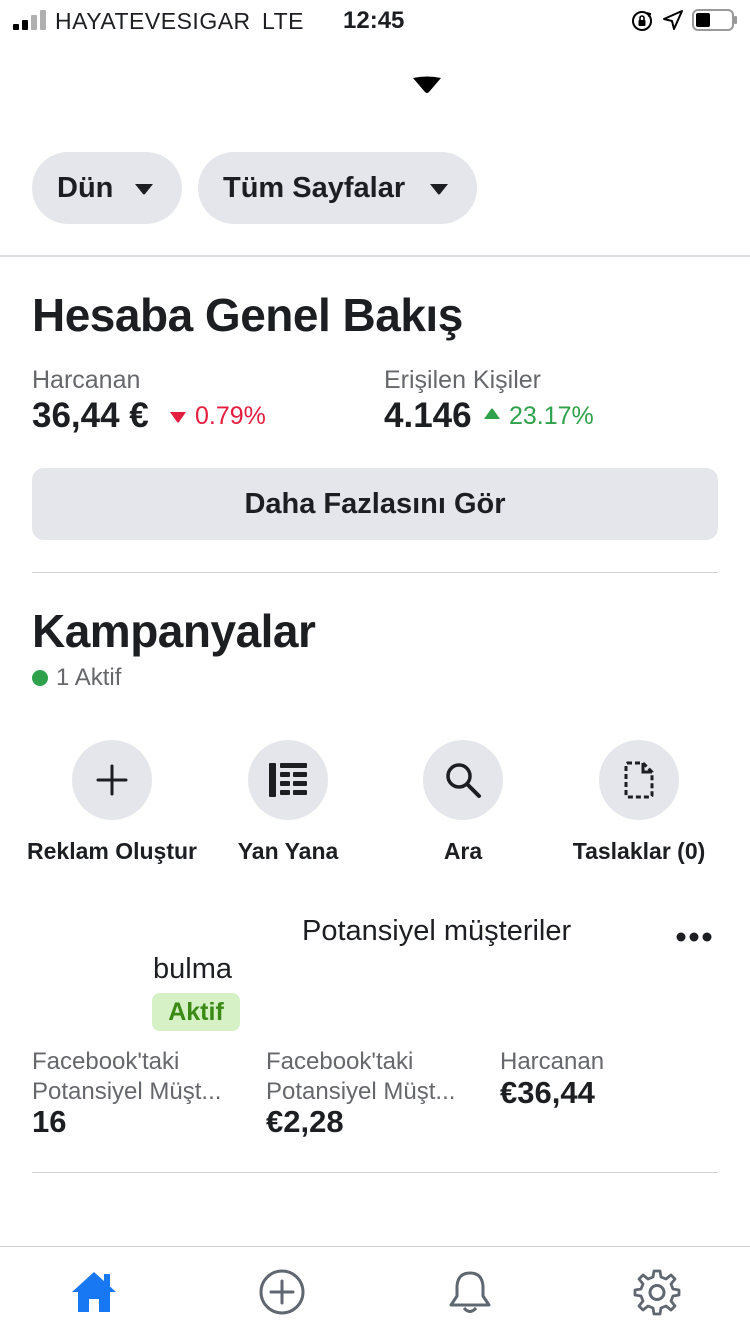 The height and width of the screenshot is (1334, 750). Describe the element at coordinates (714, 20) in the screenshot. I see `battery-icon` at that location.